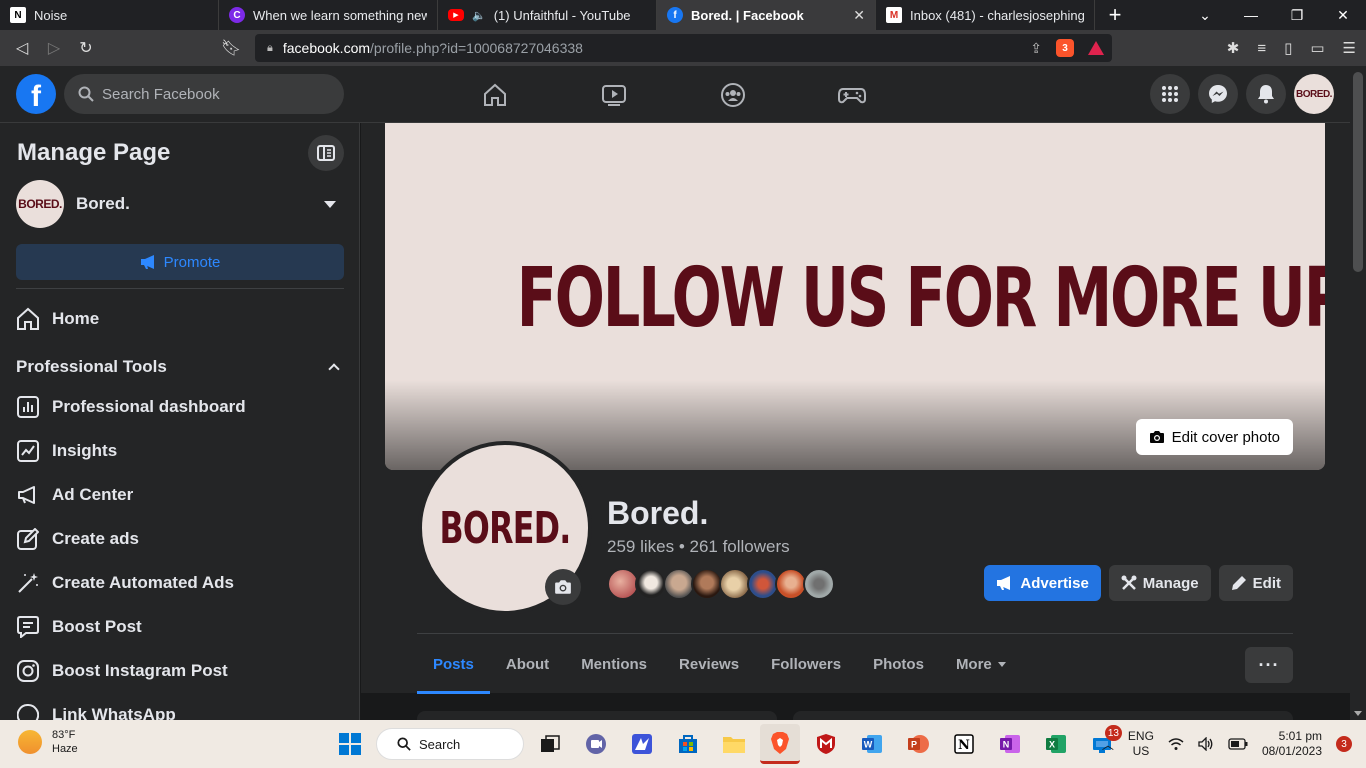 Image resolution: width=1366 pixels, height=768 pixels. What do you see at coordinates (1349, 48) in the screenshot?
I see `menu-icon: ☰` at bounding box center [1349, 48].